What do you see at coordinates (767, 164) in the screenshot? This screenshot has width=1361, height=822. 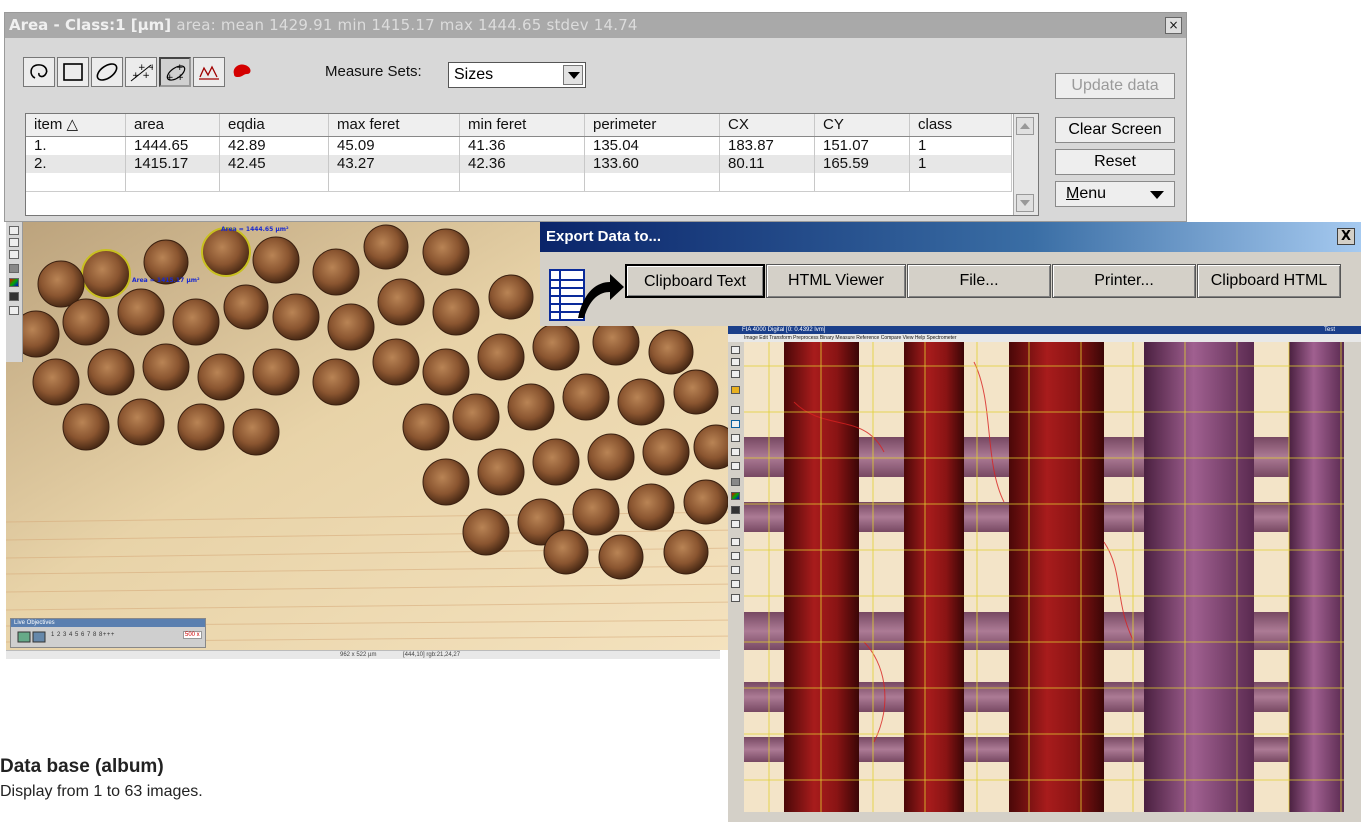 I see `cell-cx: 80.11` at bounding box center [767, 164].